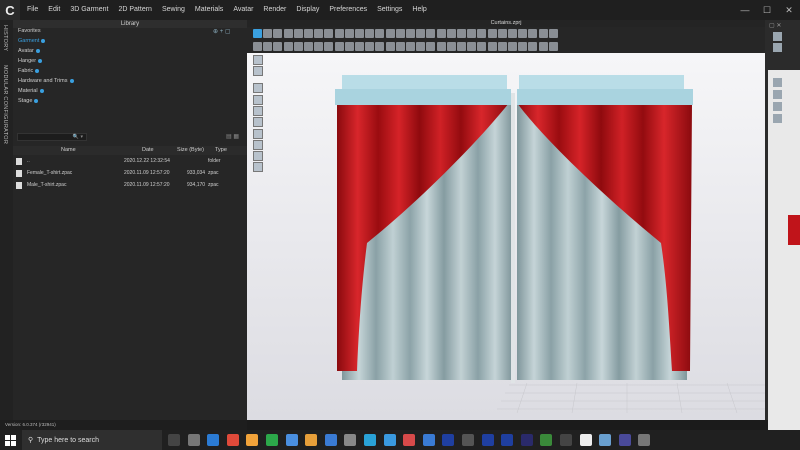 The height and width of the screenshot is (450, 800). Describe the element at coordinates (274, 10) in the screenshot. I see `menu-render: Render` at that location.